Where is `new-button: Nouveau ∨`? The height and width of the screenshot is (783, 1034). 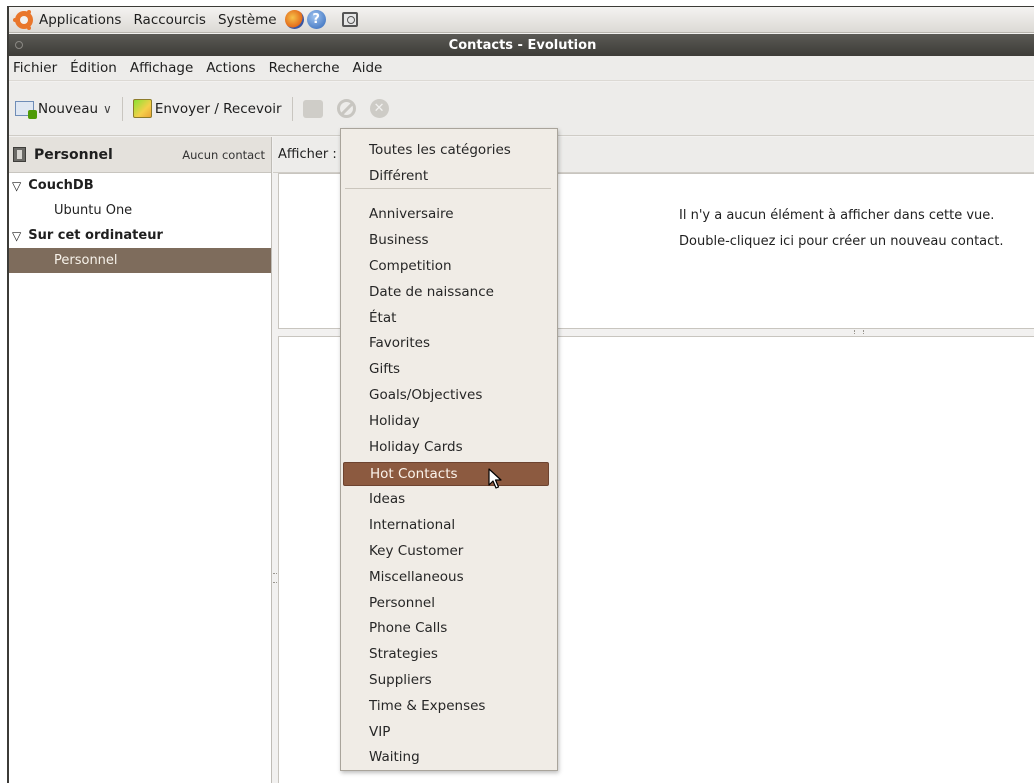
new-button: Nouveau ∨ is located at coordinates (63, 109).